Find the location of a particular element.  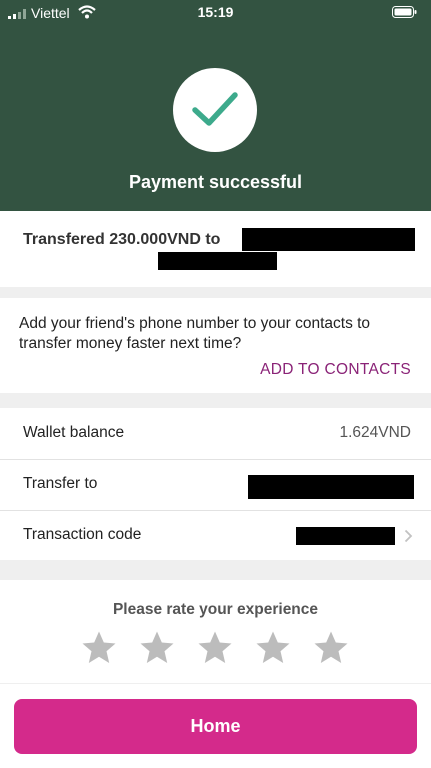

redacted-transfer-to is located at coordinates (331, 487).